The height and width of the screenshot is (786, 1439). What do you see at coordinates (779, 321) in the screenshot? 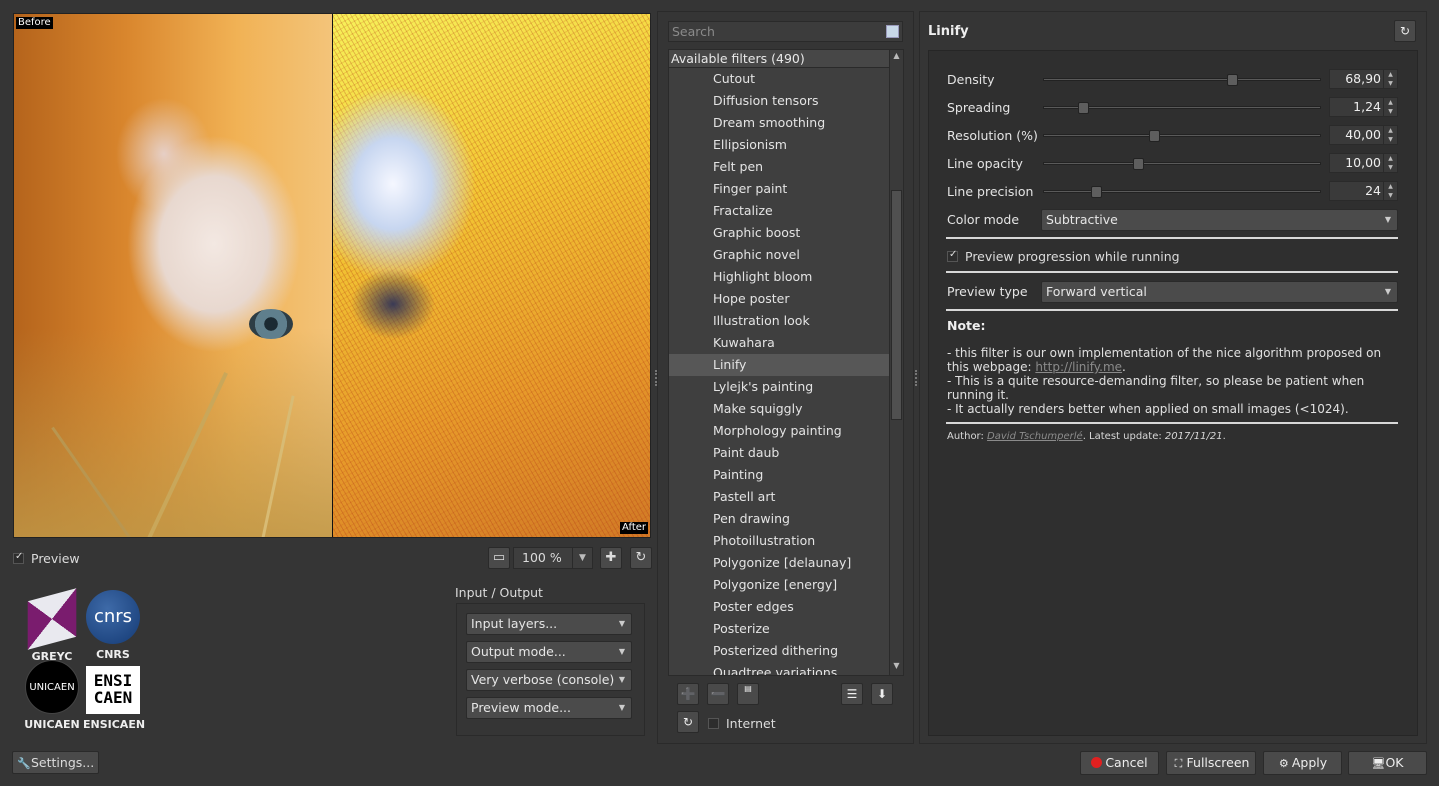
I see `filter-item: Illustration look` at bounding box center [779, 321].